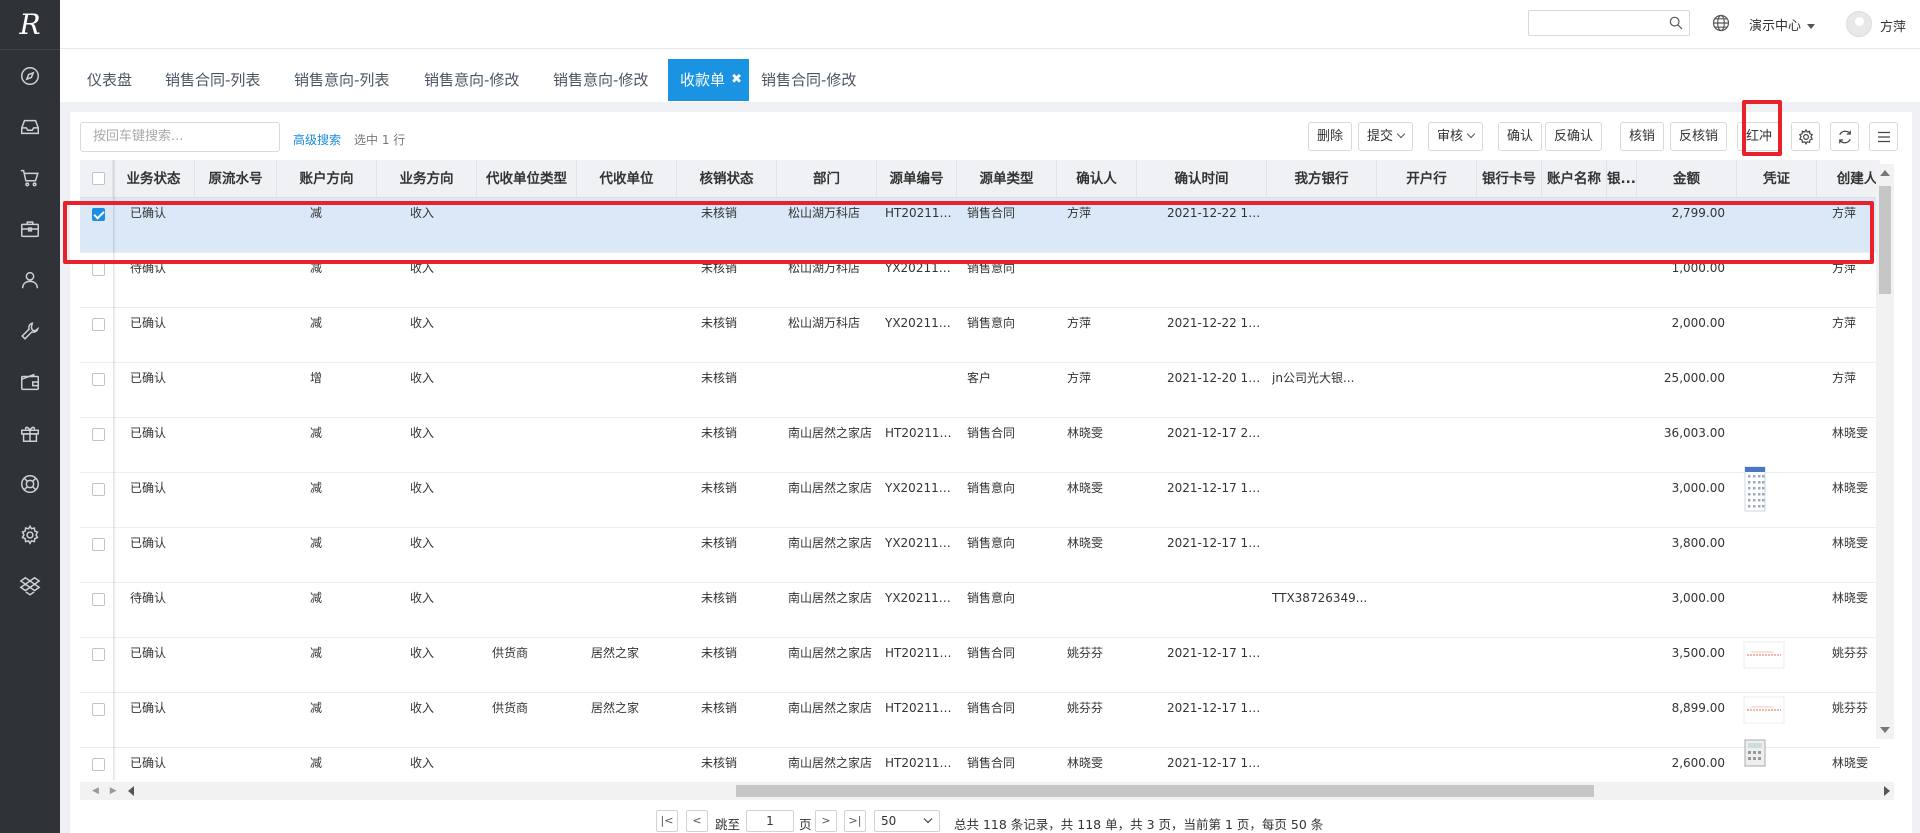 This screenshot has height=833, width=1920. Describe the element at coordinates (1574, 179) in the screenshot. I see `col-header: 账户名称` at that location.